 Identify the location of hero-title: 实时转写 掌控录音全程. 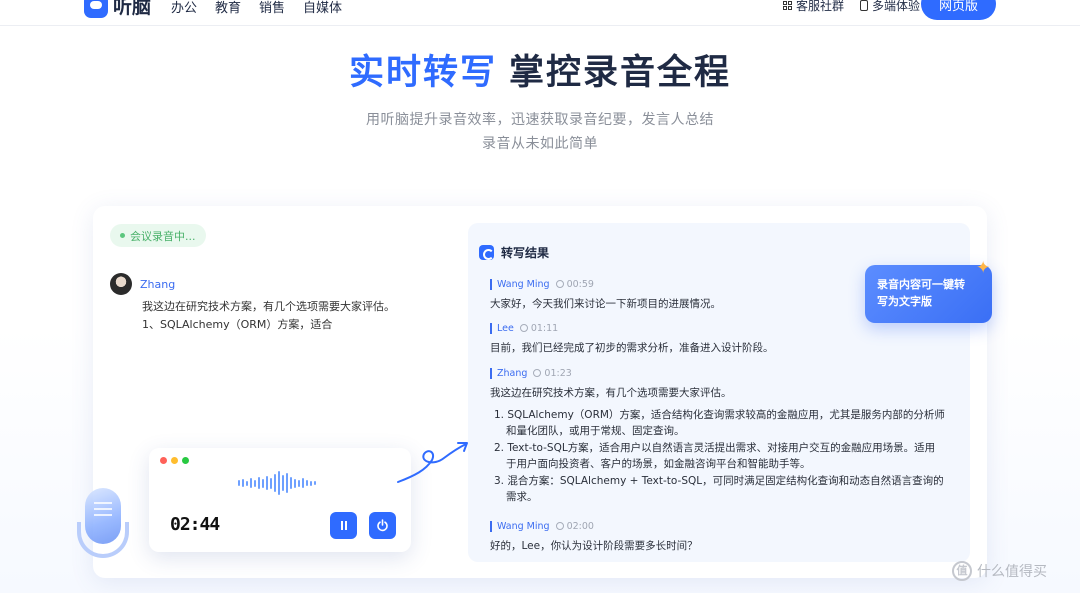
(540, 69).